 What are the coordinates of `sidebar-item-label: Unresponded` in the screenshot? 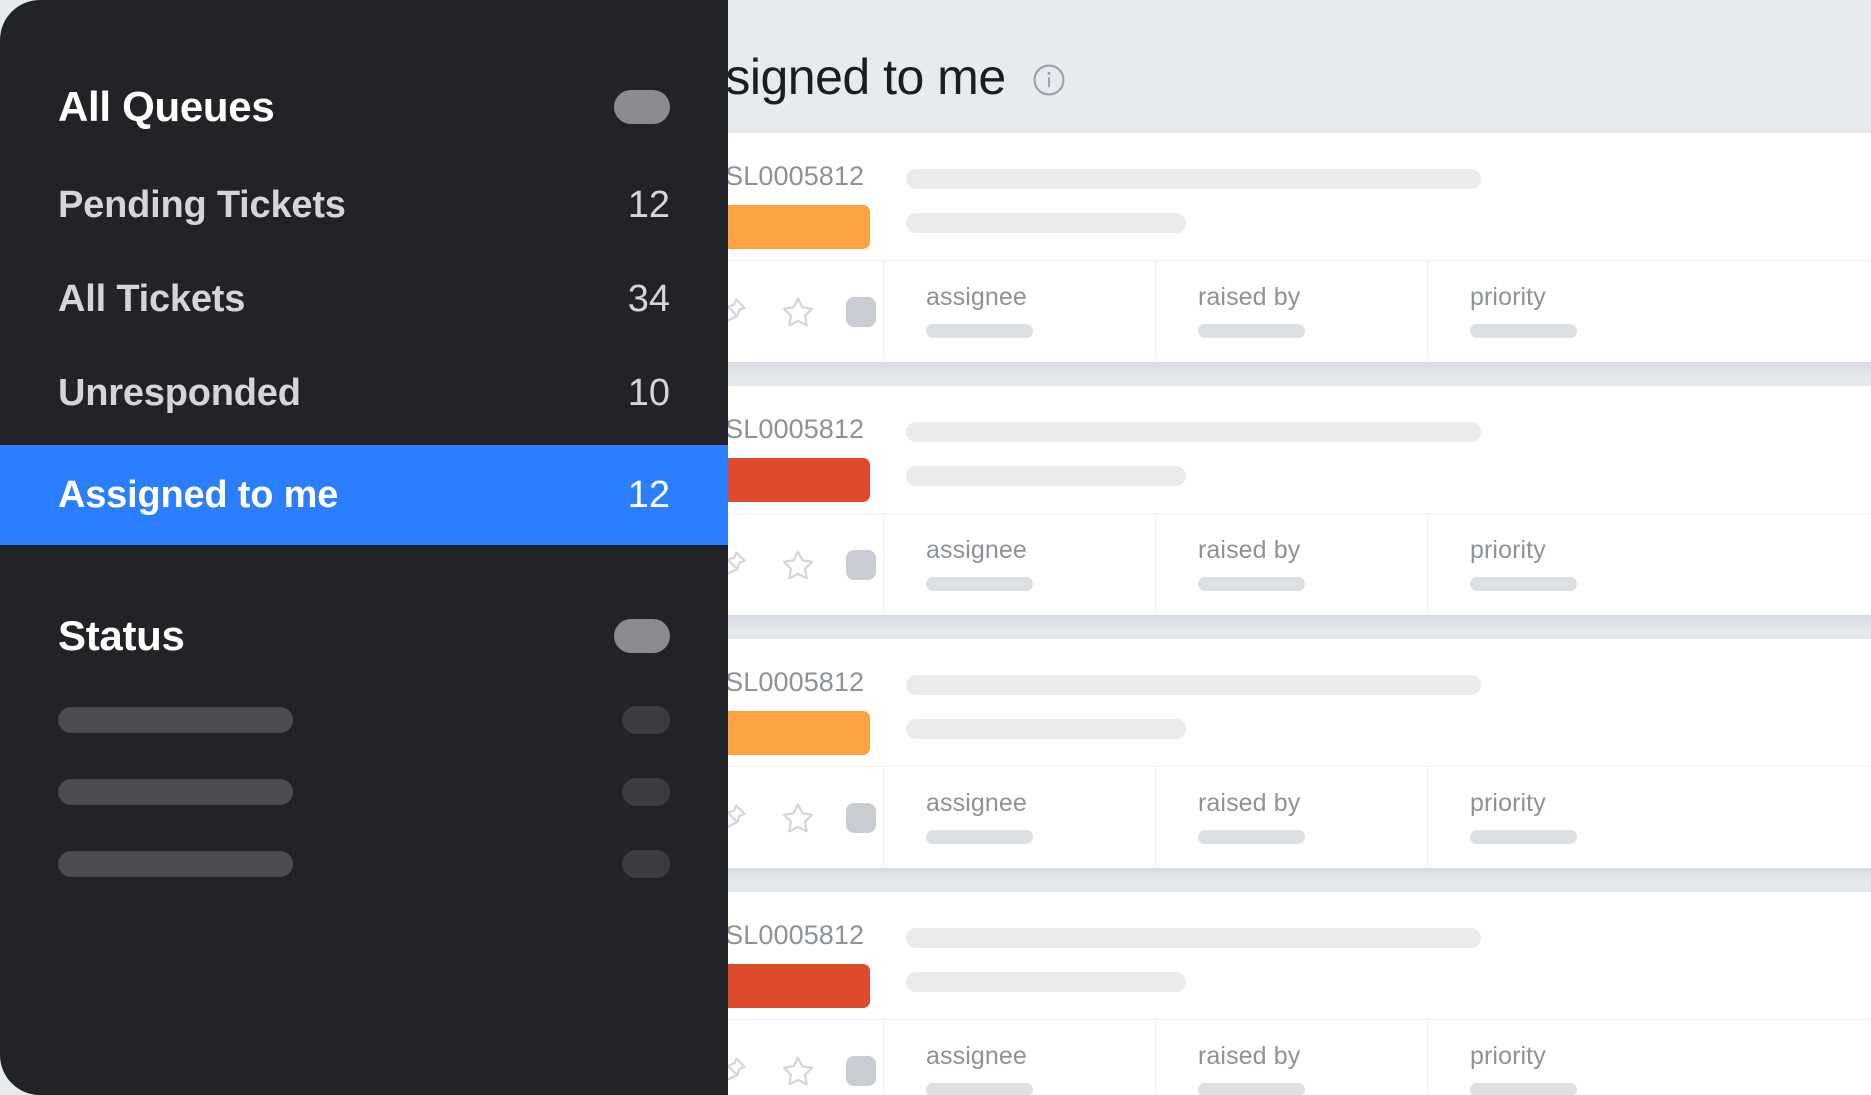 It's located at (179, 393).